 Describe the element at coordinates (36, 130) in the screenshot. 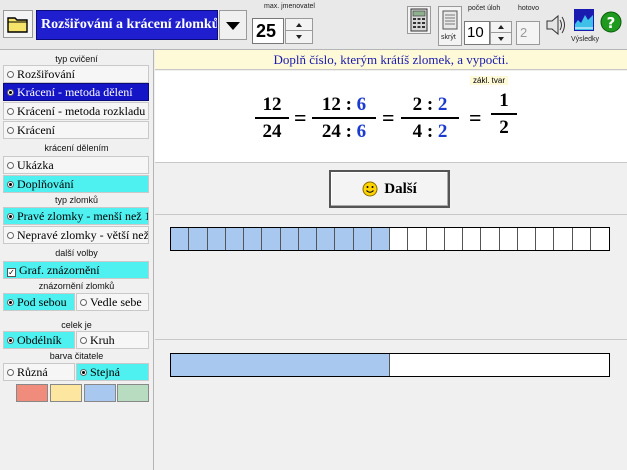

I see `option-label: Krácení` at that location.